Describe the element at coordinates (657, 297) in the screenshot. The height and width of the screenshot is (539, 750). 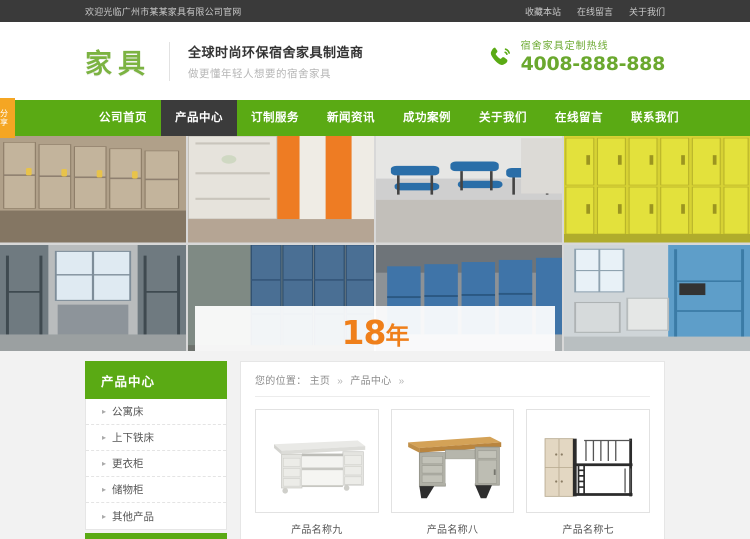
I see `banner-photo-blue-dorm-study` at that location.